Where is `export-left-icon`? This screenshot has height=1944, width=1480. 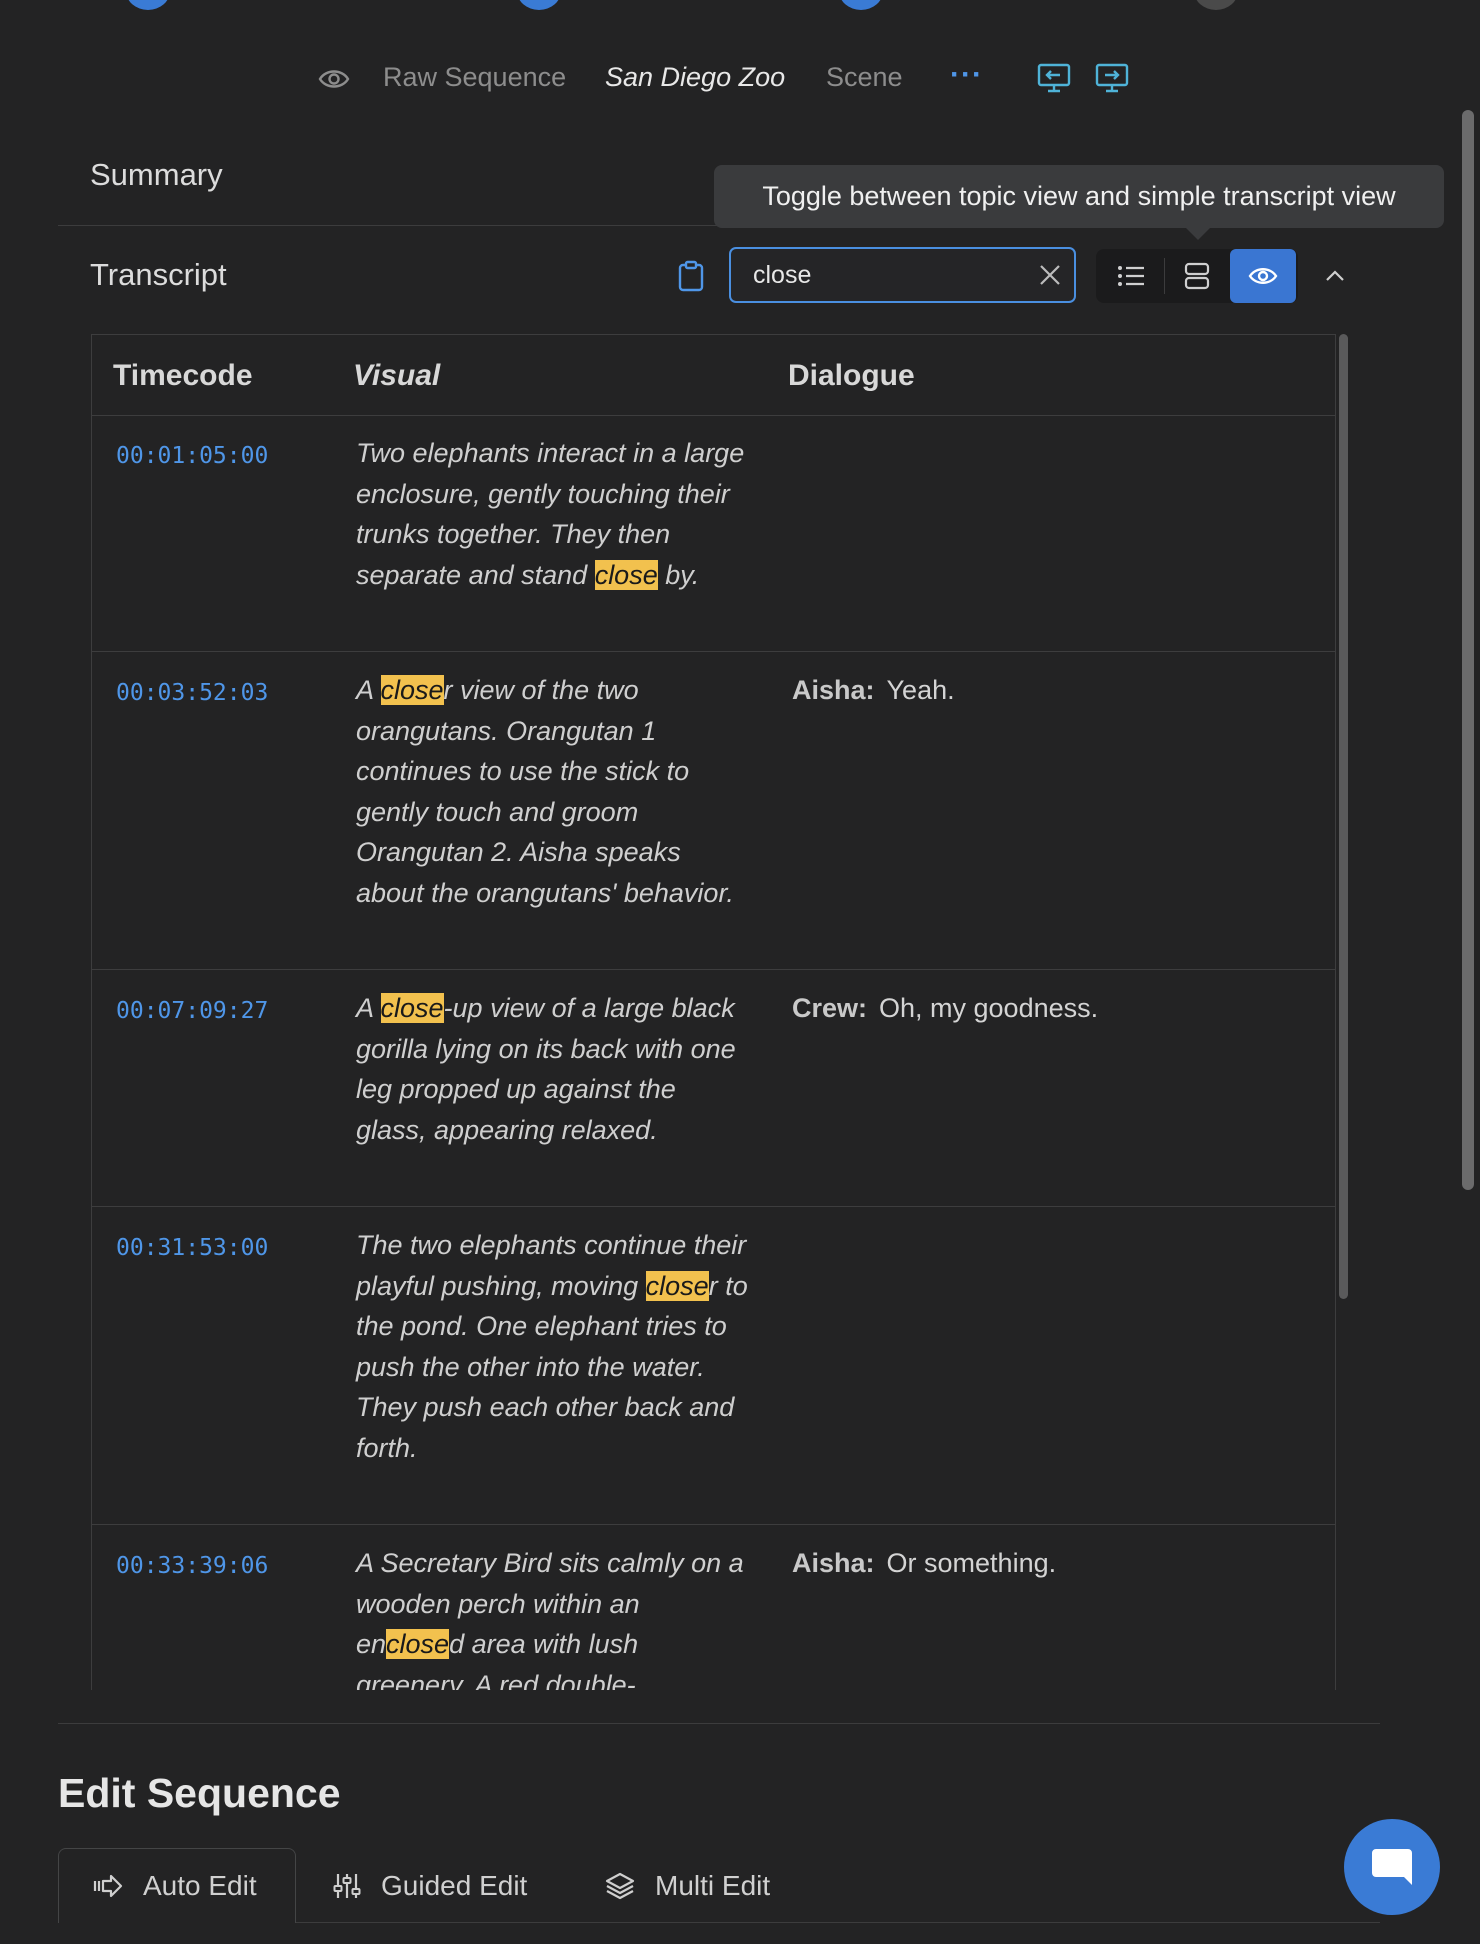 export-left-icon is located at coordinates (1054, 79).